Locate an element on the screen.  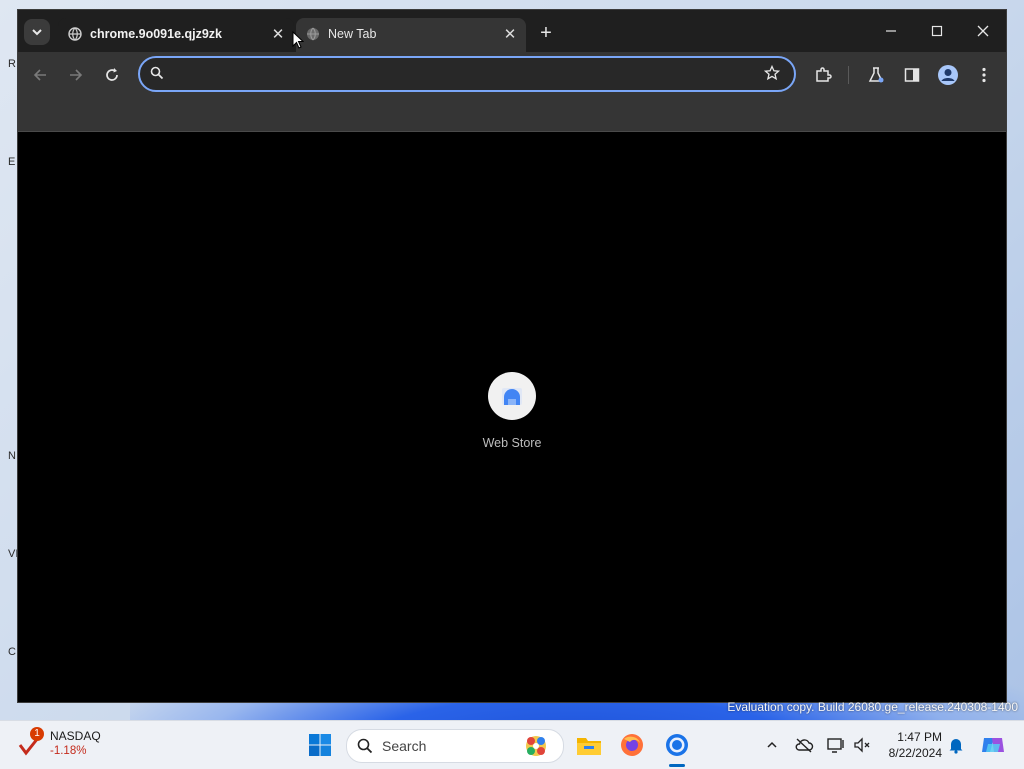
copilot-icon is located at coordinates (993, 745).